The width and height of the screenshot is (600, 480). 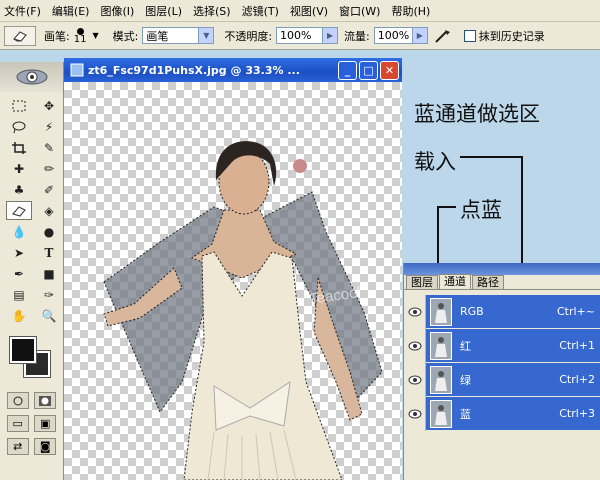 I want to click on close-icon: ✕, so click(x=389, y=70).